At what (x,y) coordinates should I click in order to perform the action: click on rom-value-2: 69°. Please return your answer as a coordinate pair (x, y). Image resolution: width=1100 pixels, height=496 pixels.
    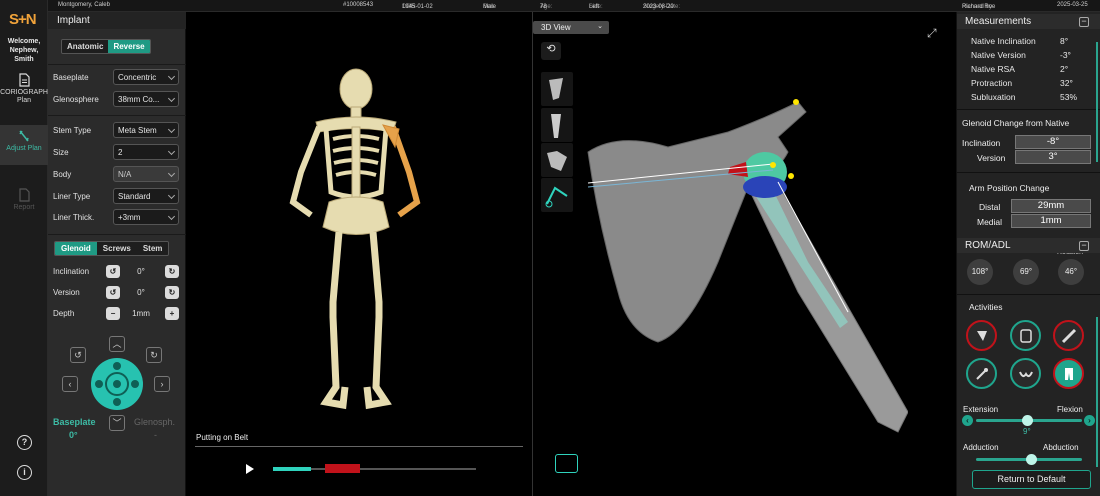
    Looking at the image, I should click on (1026, 272).